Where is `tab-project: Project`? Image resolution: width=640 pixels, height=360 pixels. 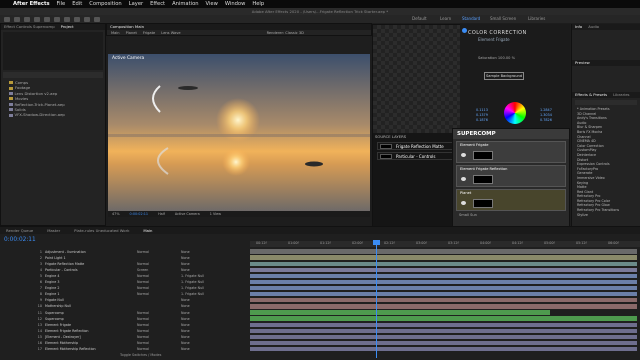 tab-project: Project is located at coordinates (67, 27).